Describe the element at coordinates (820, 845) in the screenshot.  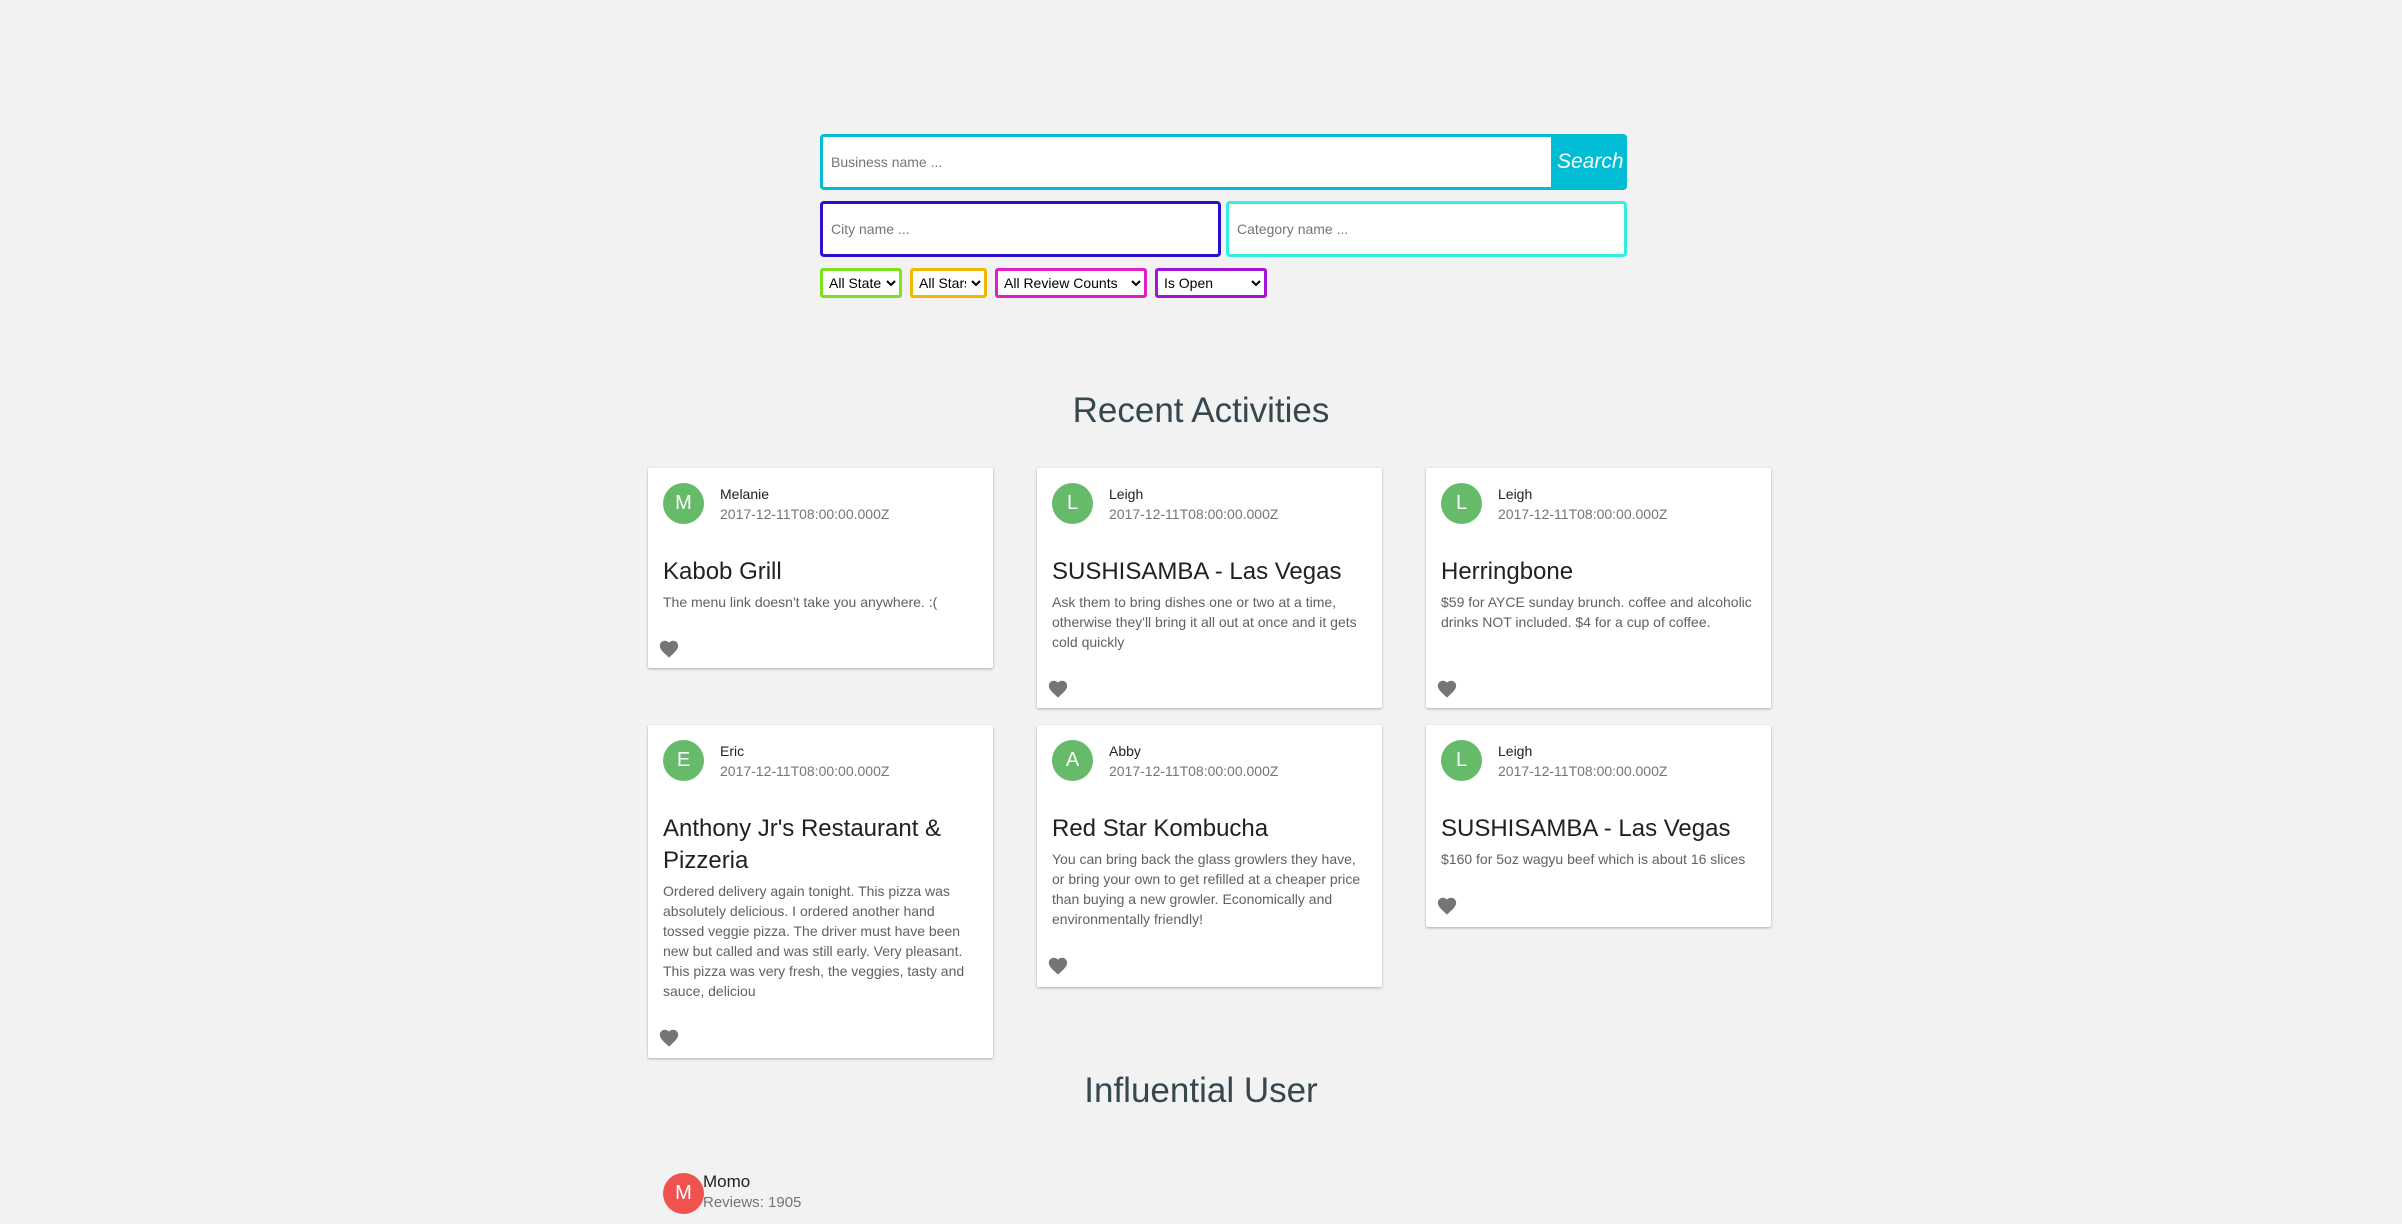
I see `business-name: Anthony Jr's Restaurant & Pizzeria` at that location.